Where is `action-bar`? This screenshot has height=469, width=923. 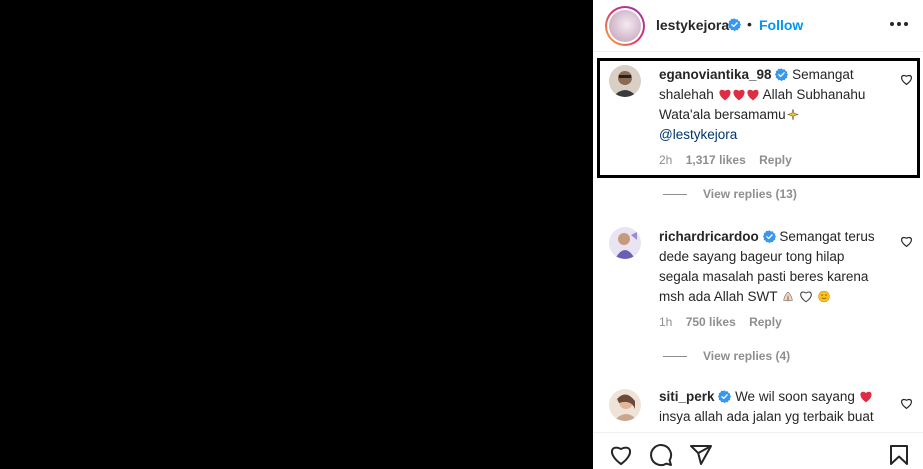 action-bar is located at coordinates (758, 450).